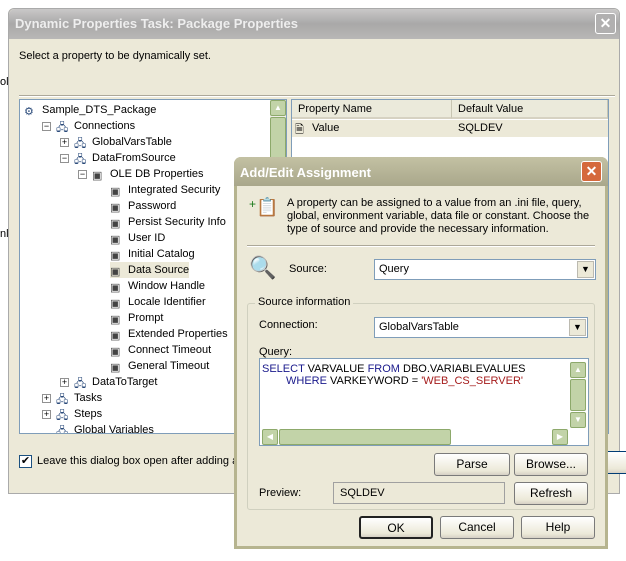  I want to click on tree-node: 🖧 Connections, so click(95, 126).